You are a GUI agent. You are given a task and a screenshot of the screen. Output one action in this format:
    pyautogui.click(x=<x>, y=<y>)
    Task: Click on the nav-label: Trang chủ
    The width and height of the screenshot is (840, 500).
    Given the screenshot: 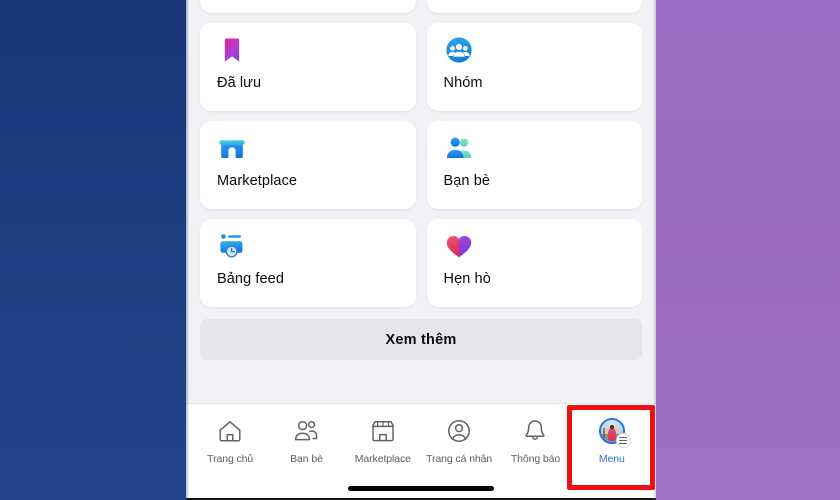 What is the action you would take?
    pyautogui.click(x=230, y=459)
    